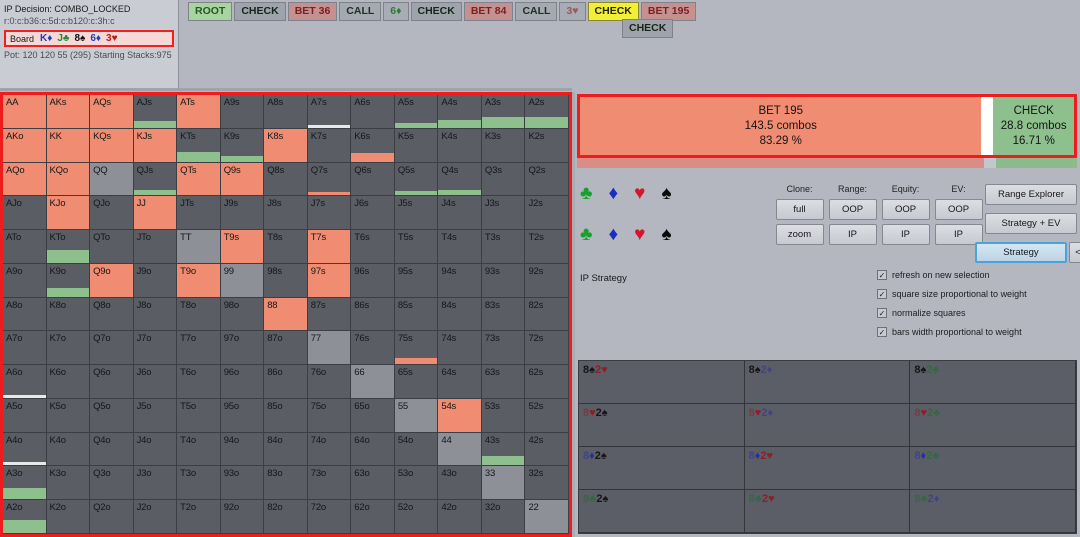 This screenshot has height=537, width=1080. I want to click on matrix-cell-J4o: J4o, so click(155, 449).